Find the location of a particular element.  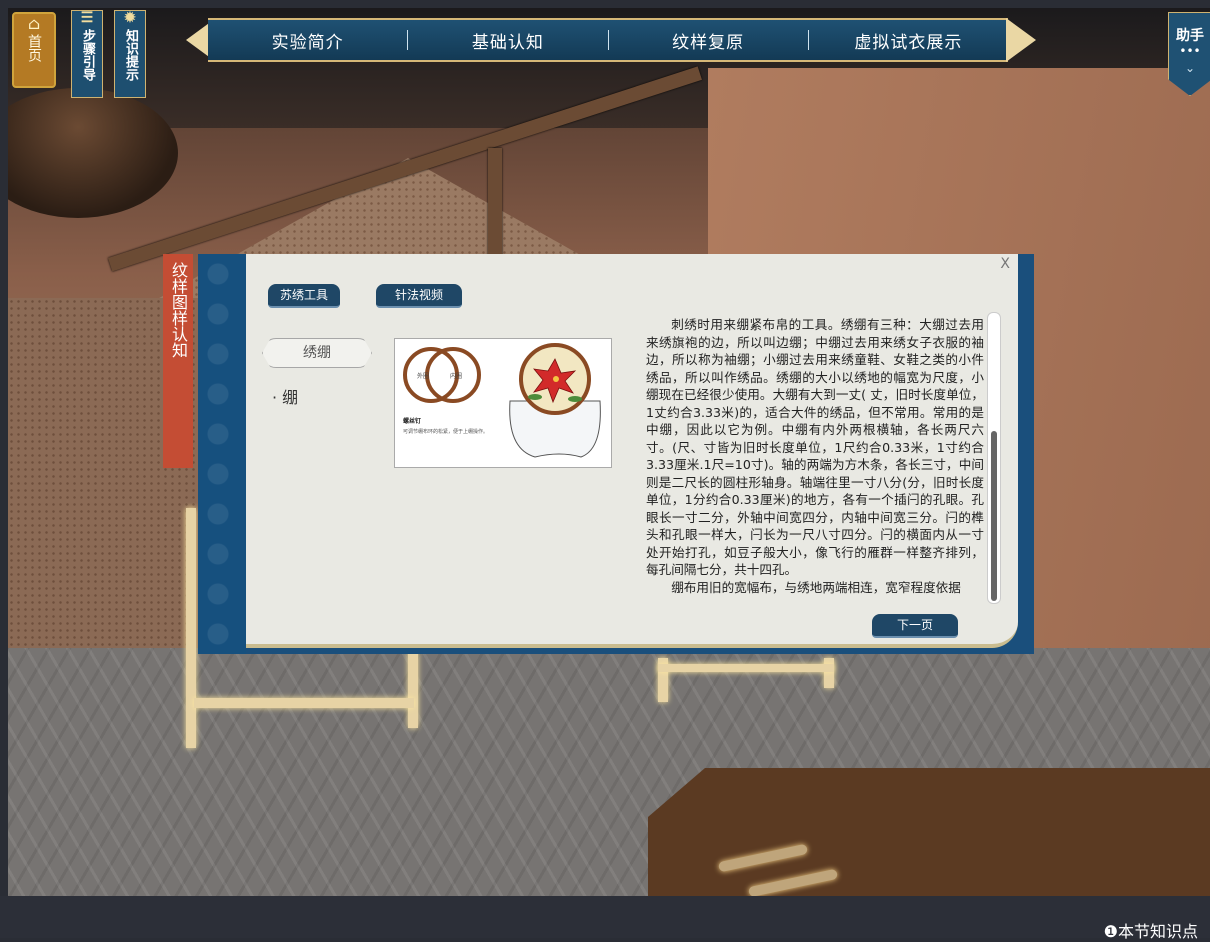

knowledge-tips-label: 知识提示 is located at coordinates (130, 55).